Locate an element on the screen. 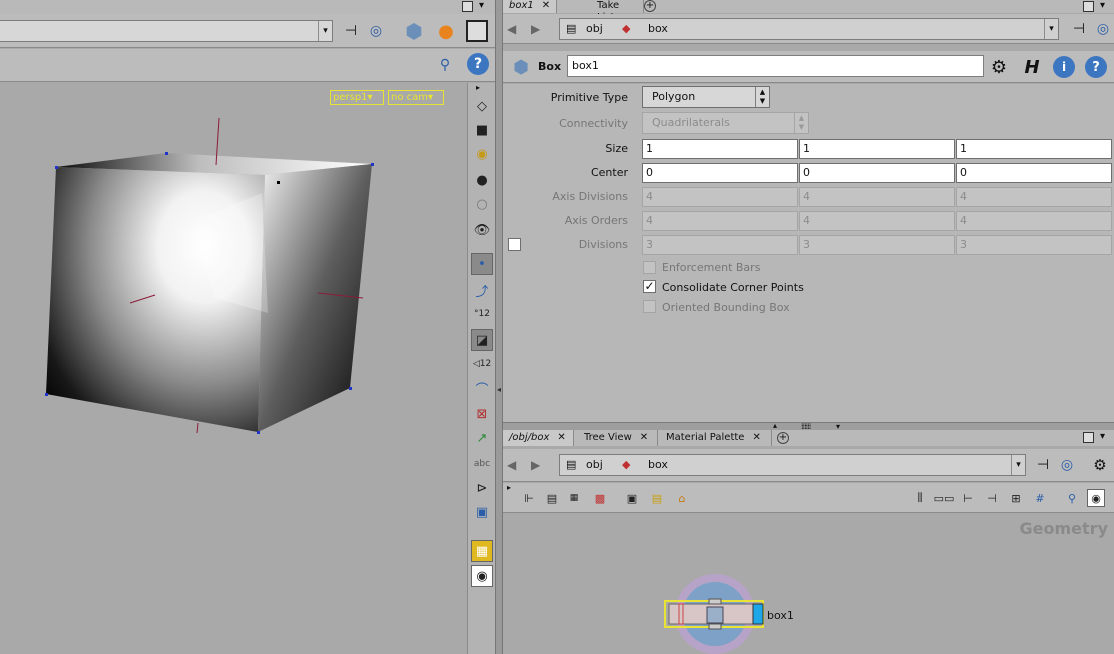 The width and height of the screenshot is (1114, 654). center-z-field: 0 is located at coordinates (1034, 173).